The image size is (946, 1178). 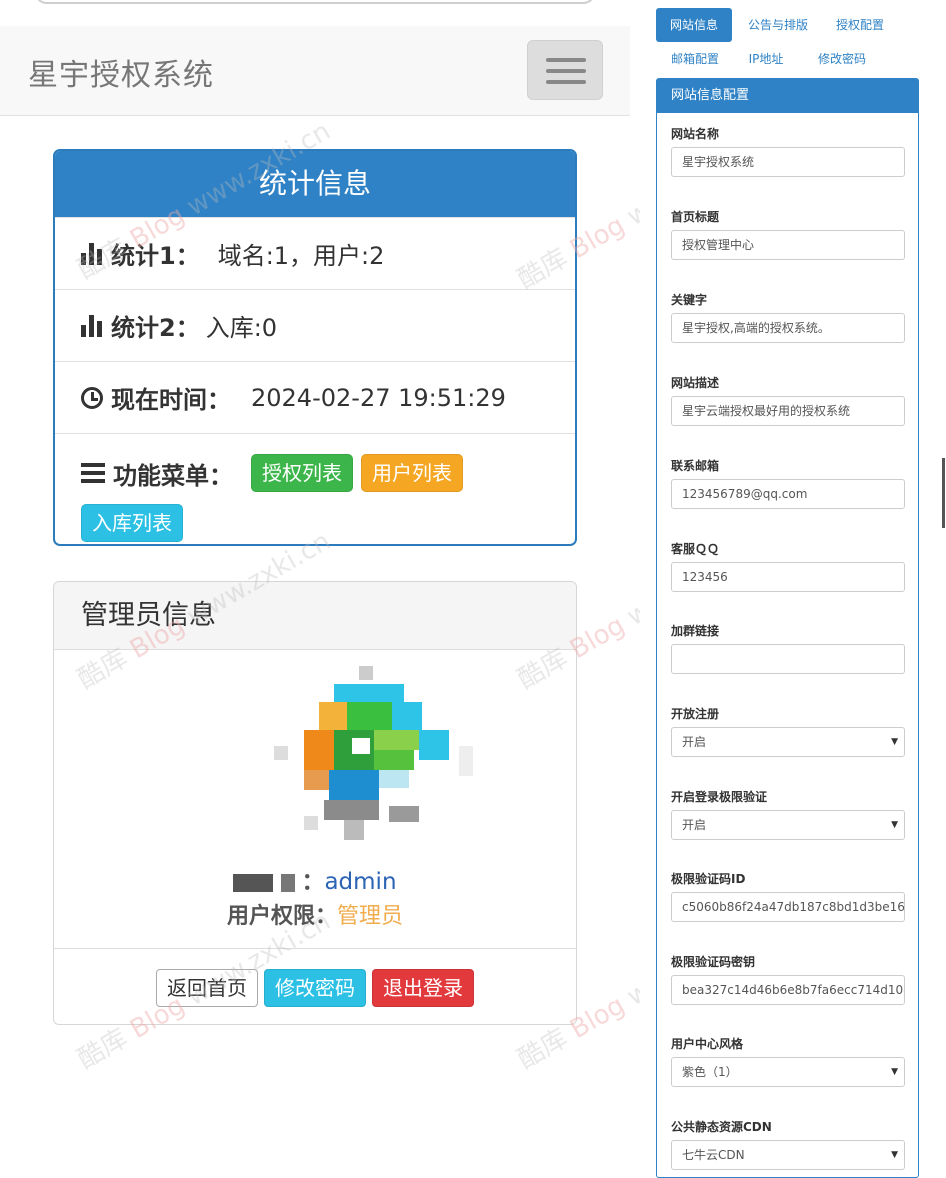 I want to click on field-group-link: 加群链接, so click(x=788, y=648).